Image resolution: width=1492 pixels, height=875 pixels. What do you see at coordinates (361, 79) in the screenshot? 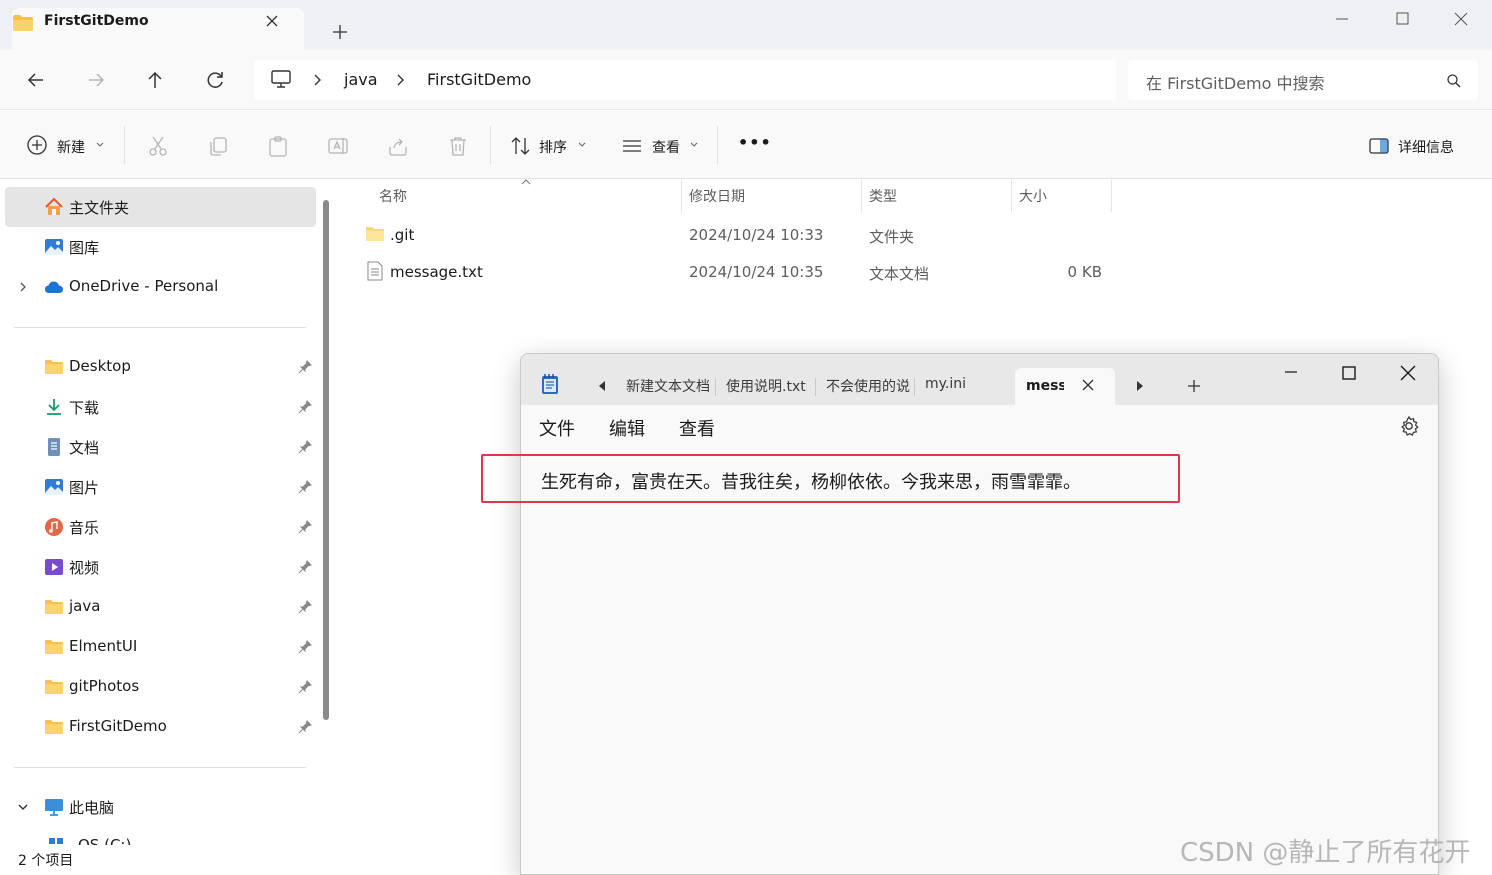
I see `breadcrumb-java: java` at bounding box center [361, 79].